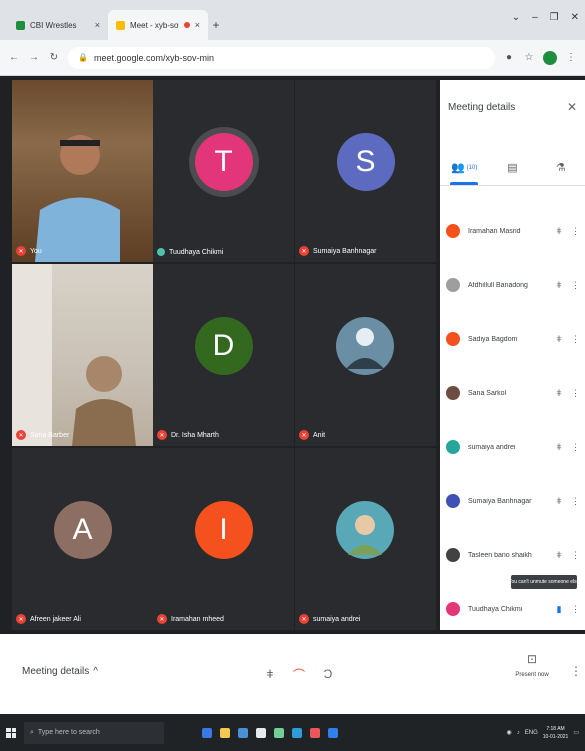 The height and width of the screenshot is (751, 585). Describe the element at coordinates (512, 501) in the screenshot. I see `list-item: Sumaiya Banhnagar ǂ ⋮` at that location.